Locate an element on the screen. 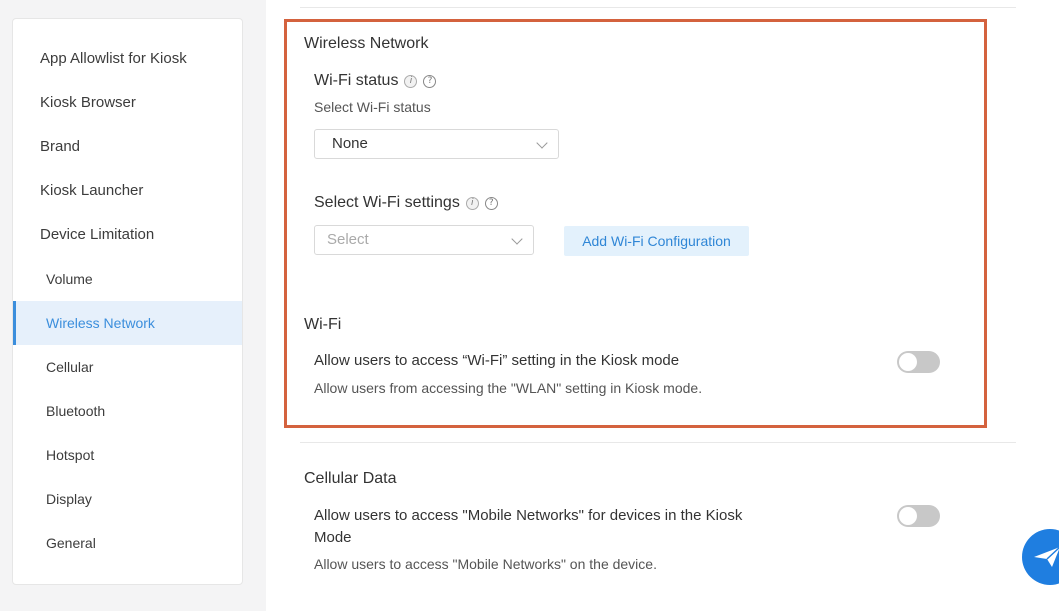 This screenshot has height=611, width=1059. wifi-settings-placeholder: Select is located at coordinates (348, 239).